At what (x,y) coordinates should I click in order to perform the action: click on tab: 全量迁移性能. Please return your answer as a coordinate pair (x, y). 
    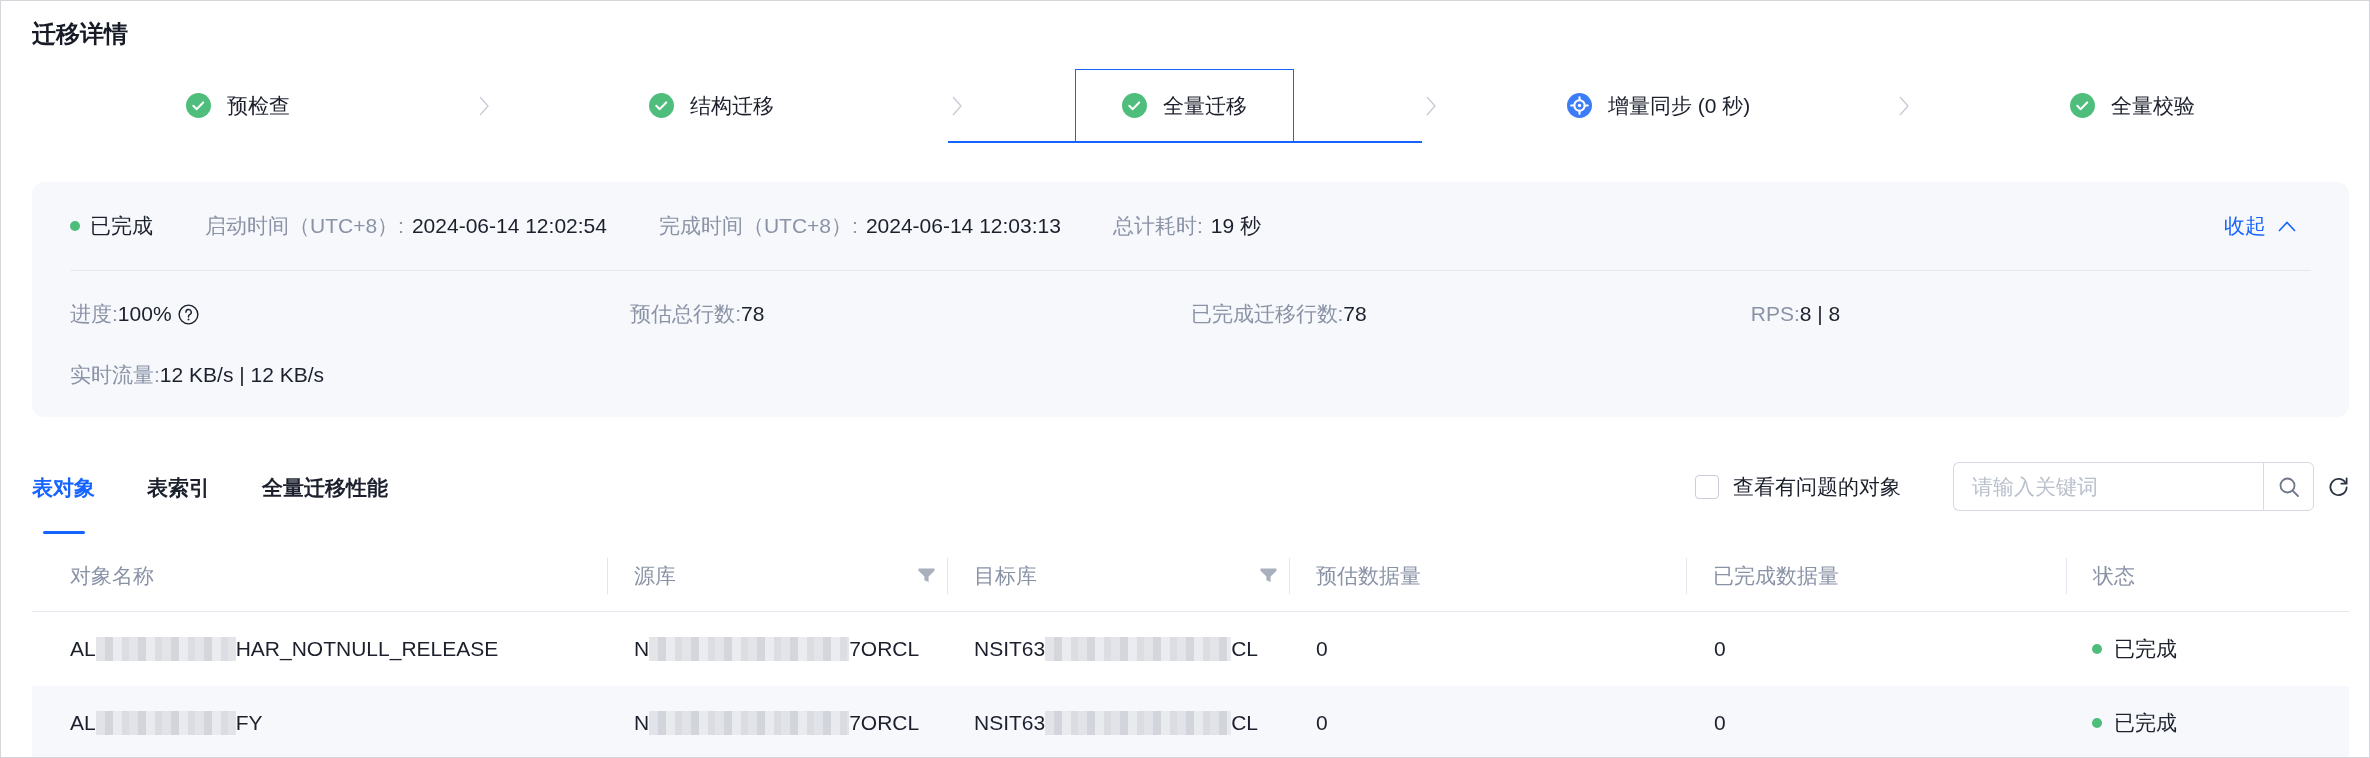
    Looking at the image, I should click on (325, 496).